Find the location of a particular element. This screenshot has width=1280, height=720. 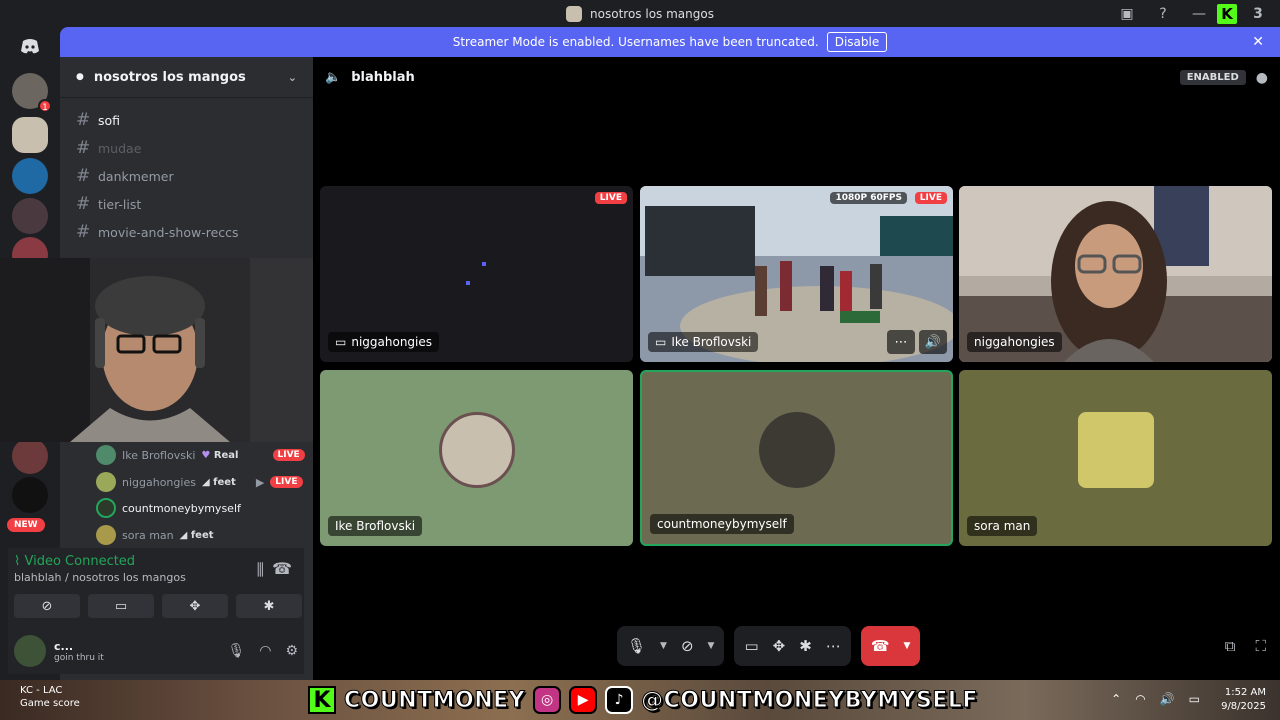

mention-badge: 1 is located at coordinates (45, 106).